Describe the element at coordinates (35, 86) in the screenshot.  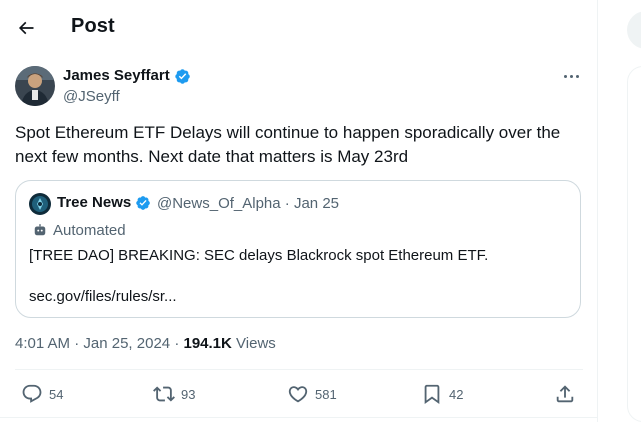
I see `author-avatar` at that location.